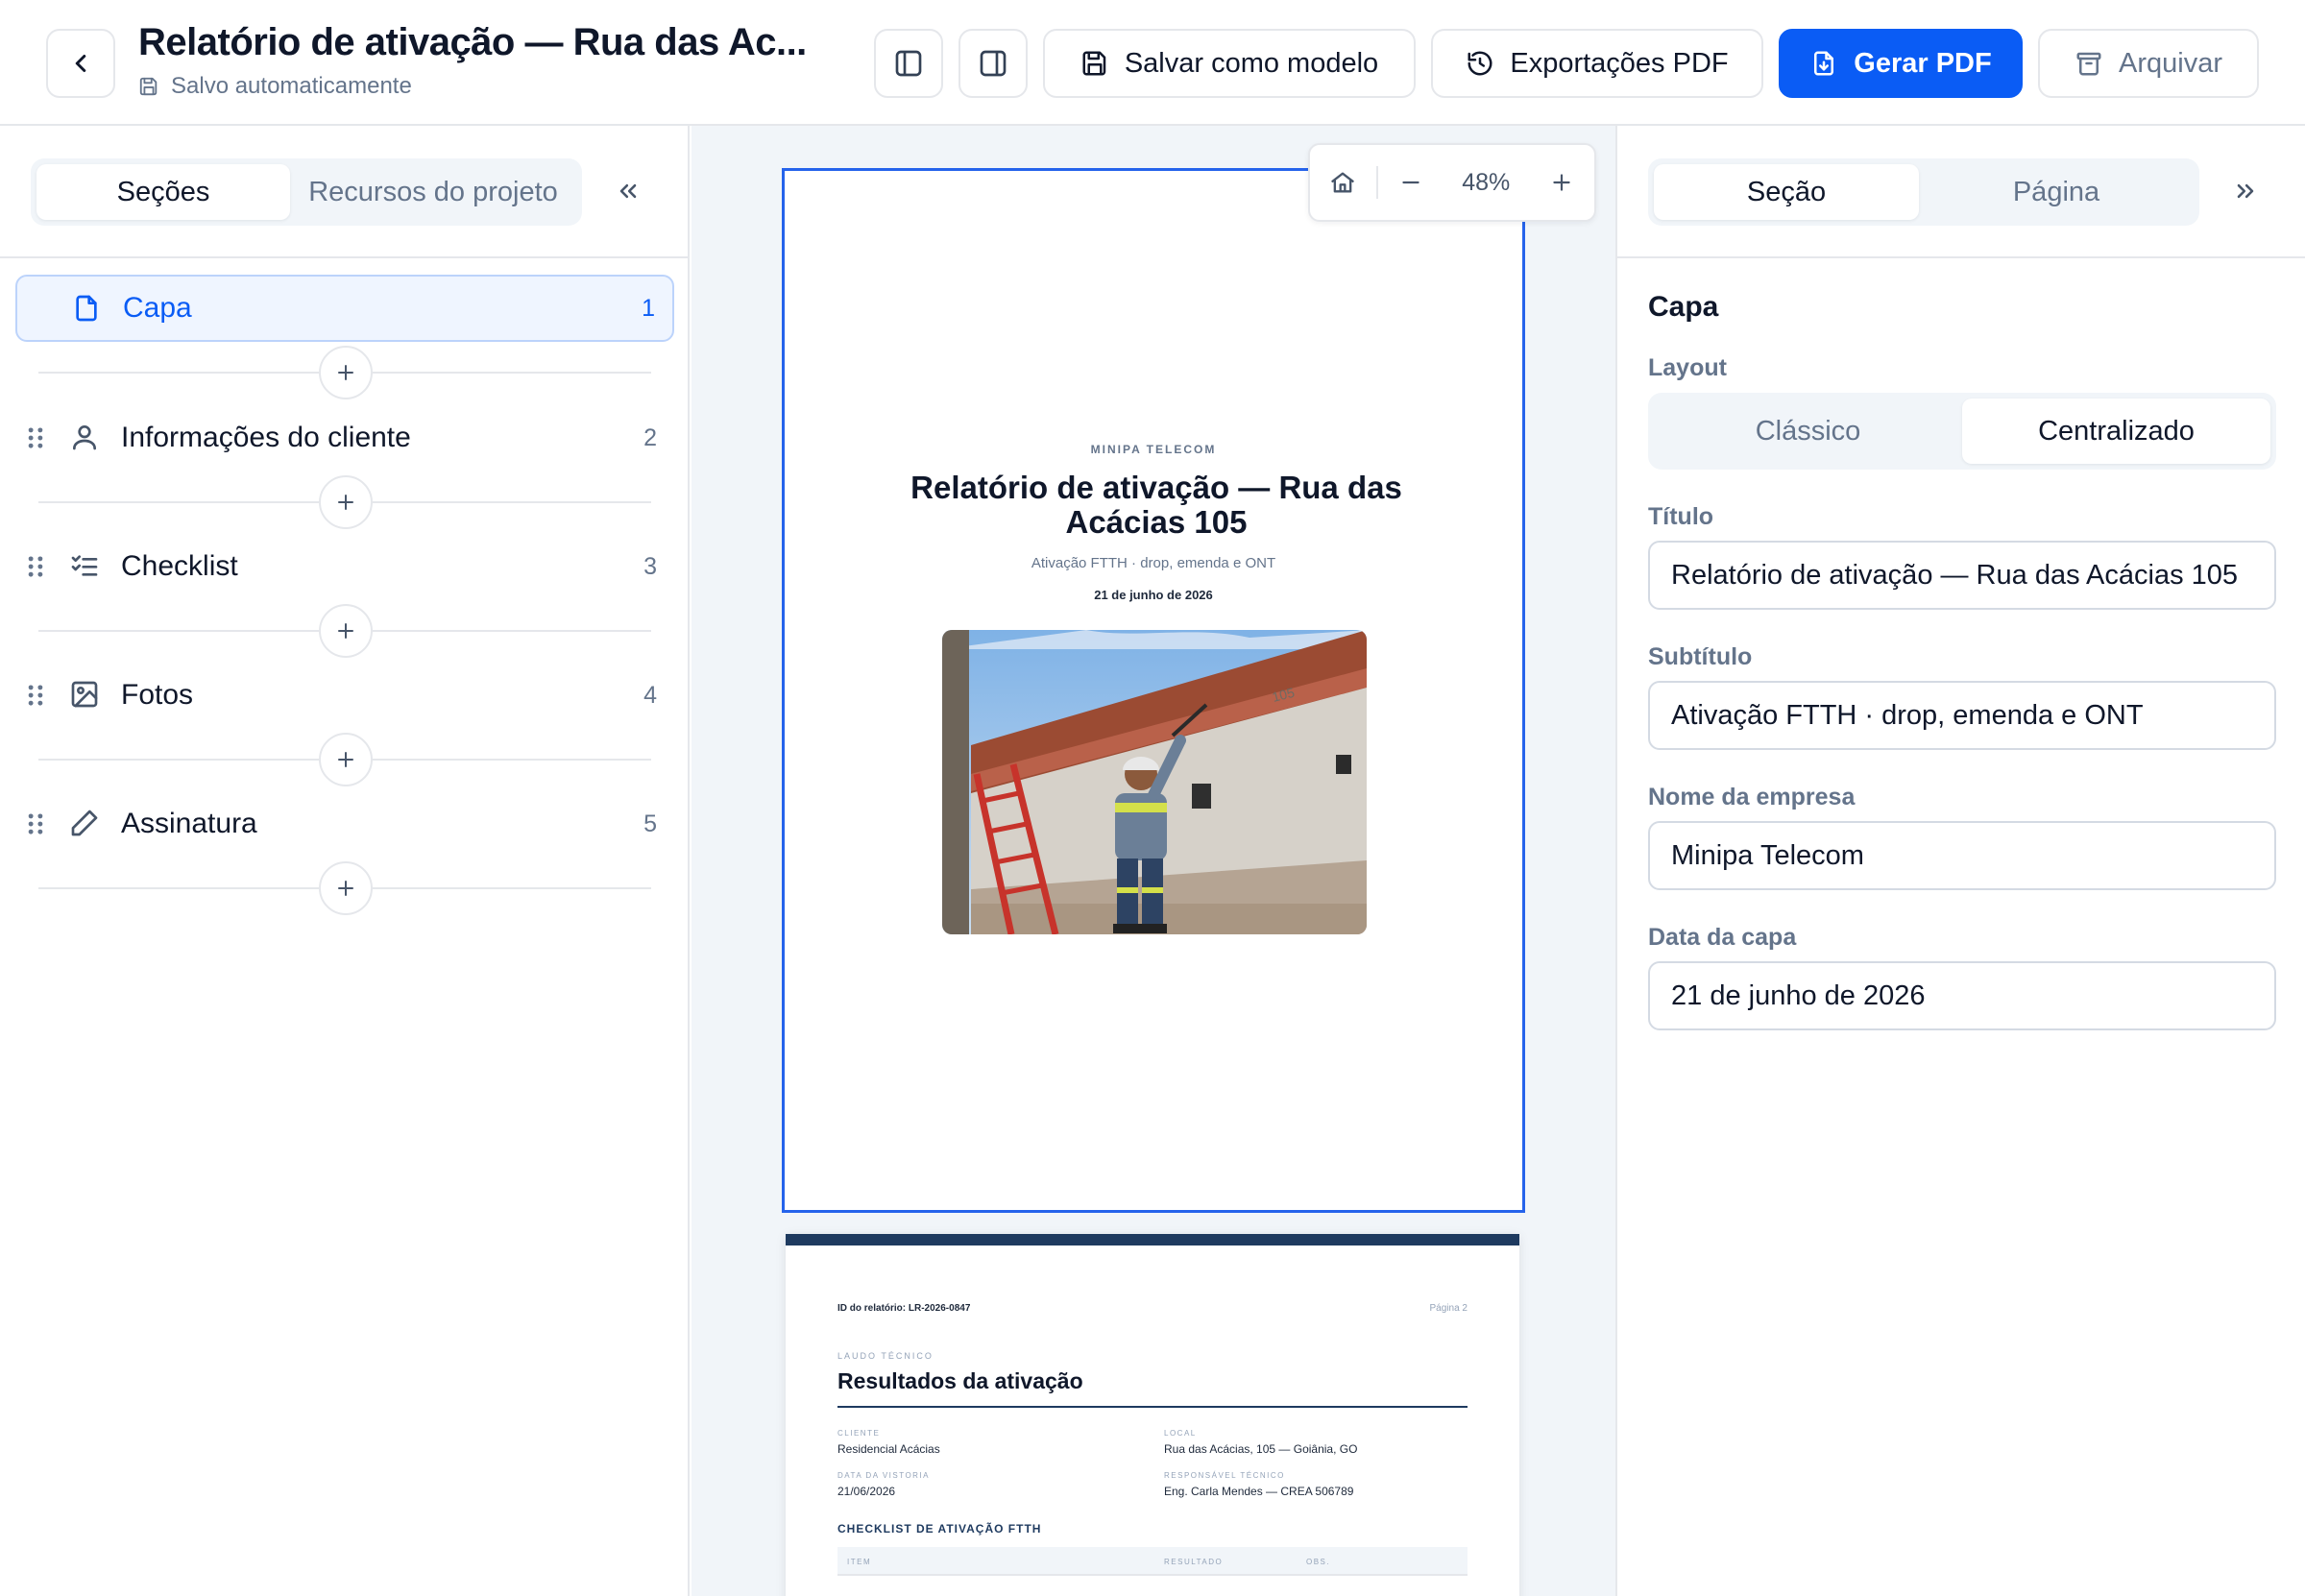 The image size is (2305, 1596). What do you see at coordinates (1251, 63) in the screenshot?
I see `save-as-template-label: Salvar como modelo` at bounding box center [1251, 63].